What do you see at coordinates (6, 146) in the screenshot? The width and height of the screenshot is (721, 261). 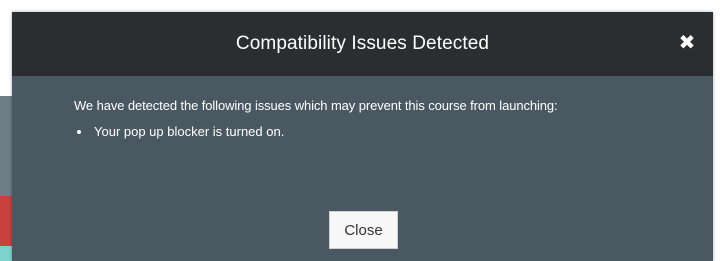 I see `background-page-panel` at bounding box center [6, 146].